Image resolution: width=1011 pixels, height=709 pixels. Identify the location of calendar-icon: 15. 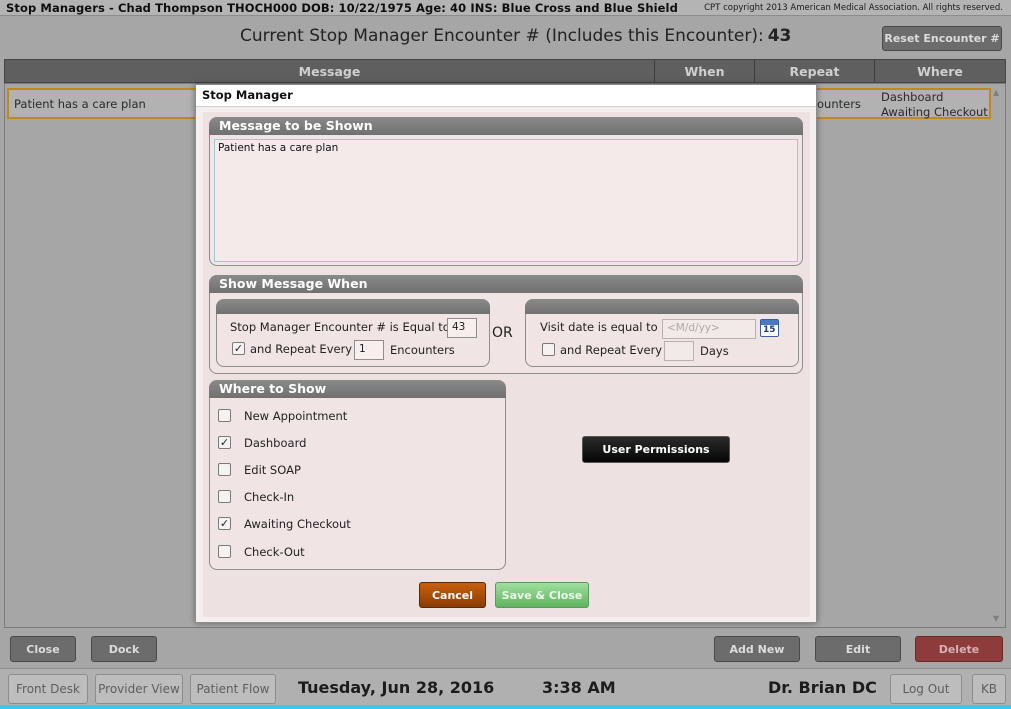
(769, 328).